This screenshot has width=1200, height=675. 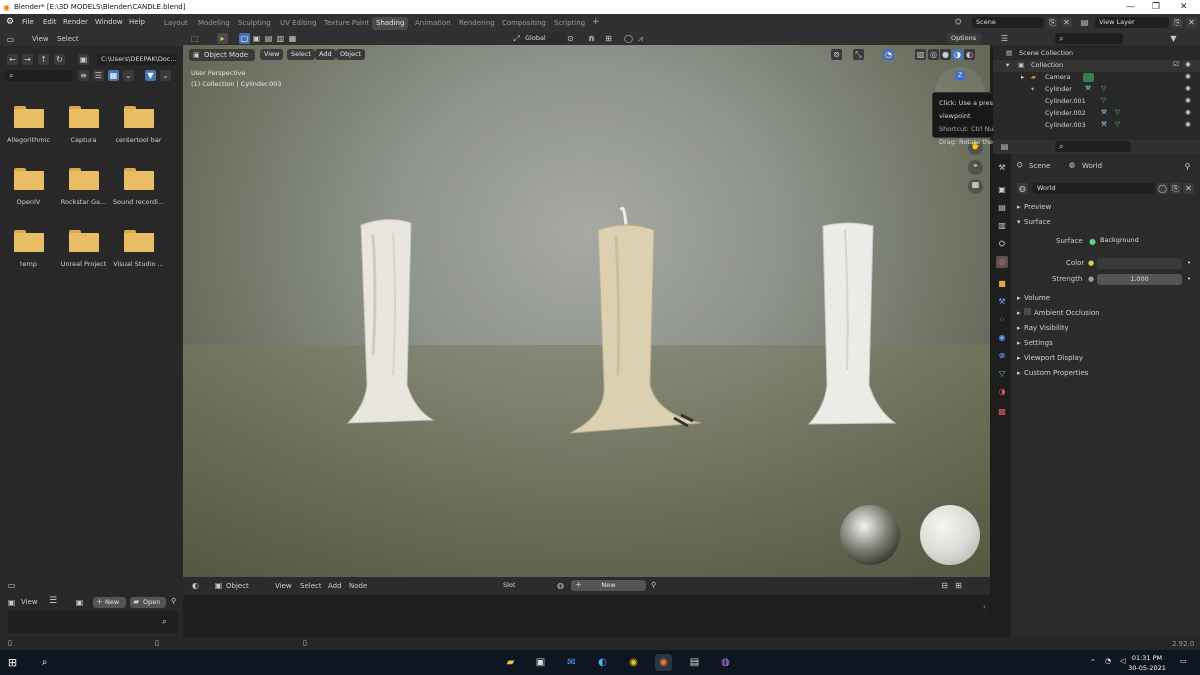 What do you see at coordinates (633, 662) in the screenshot?
I see `chrome-icon: ◉` at bounding box center [633, 662].